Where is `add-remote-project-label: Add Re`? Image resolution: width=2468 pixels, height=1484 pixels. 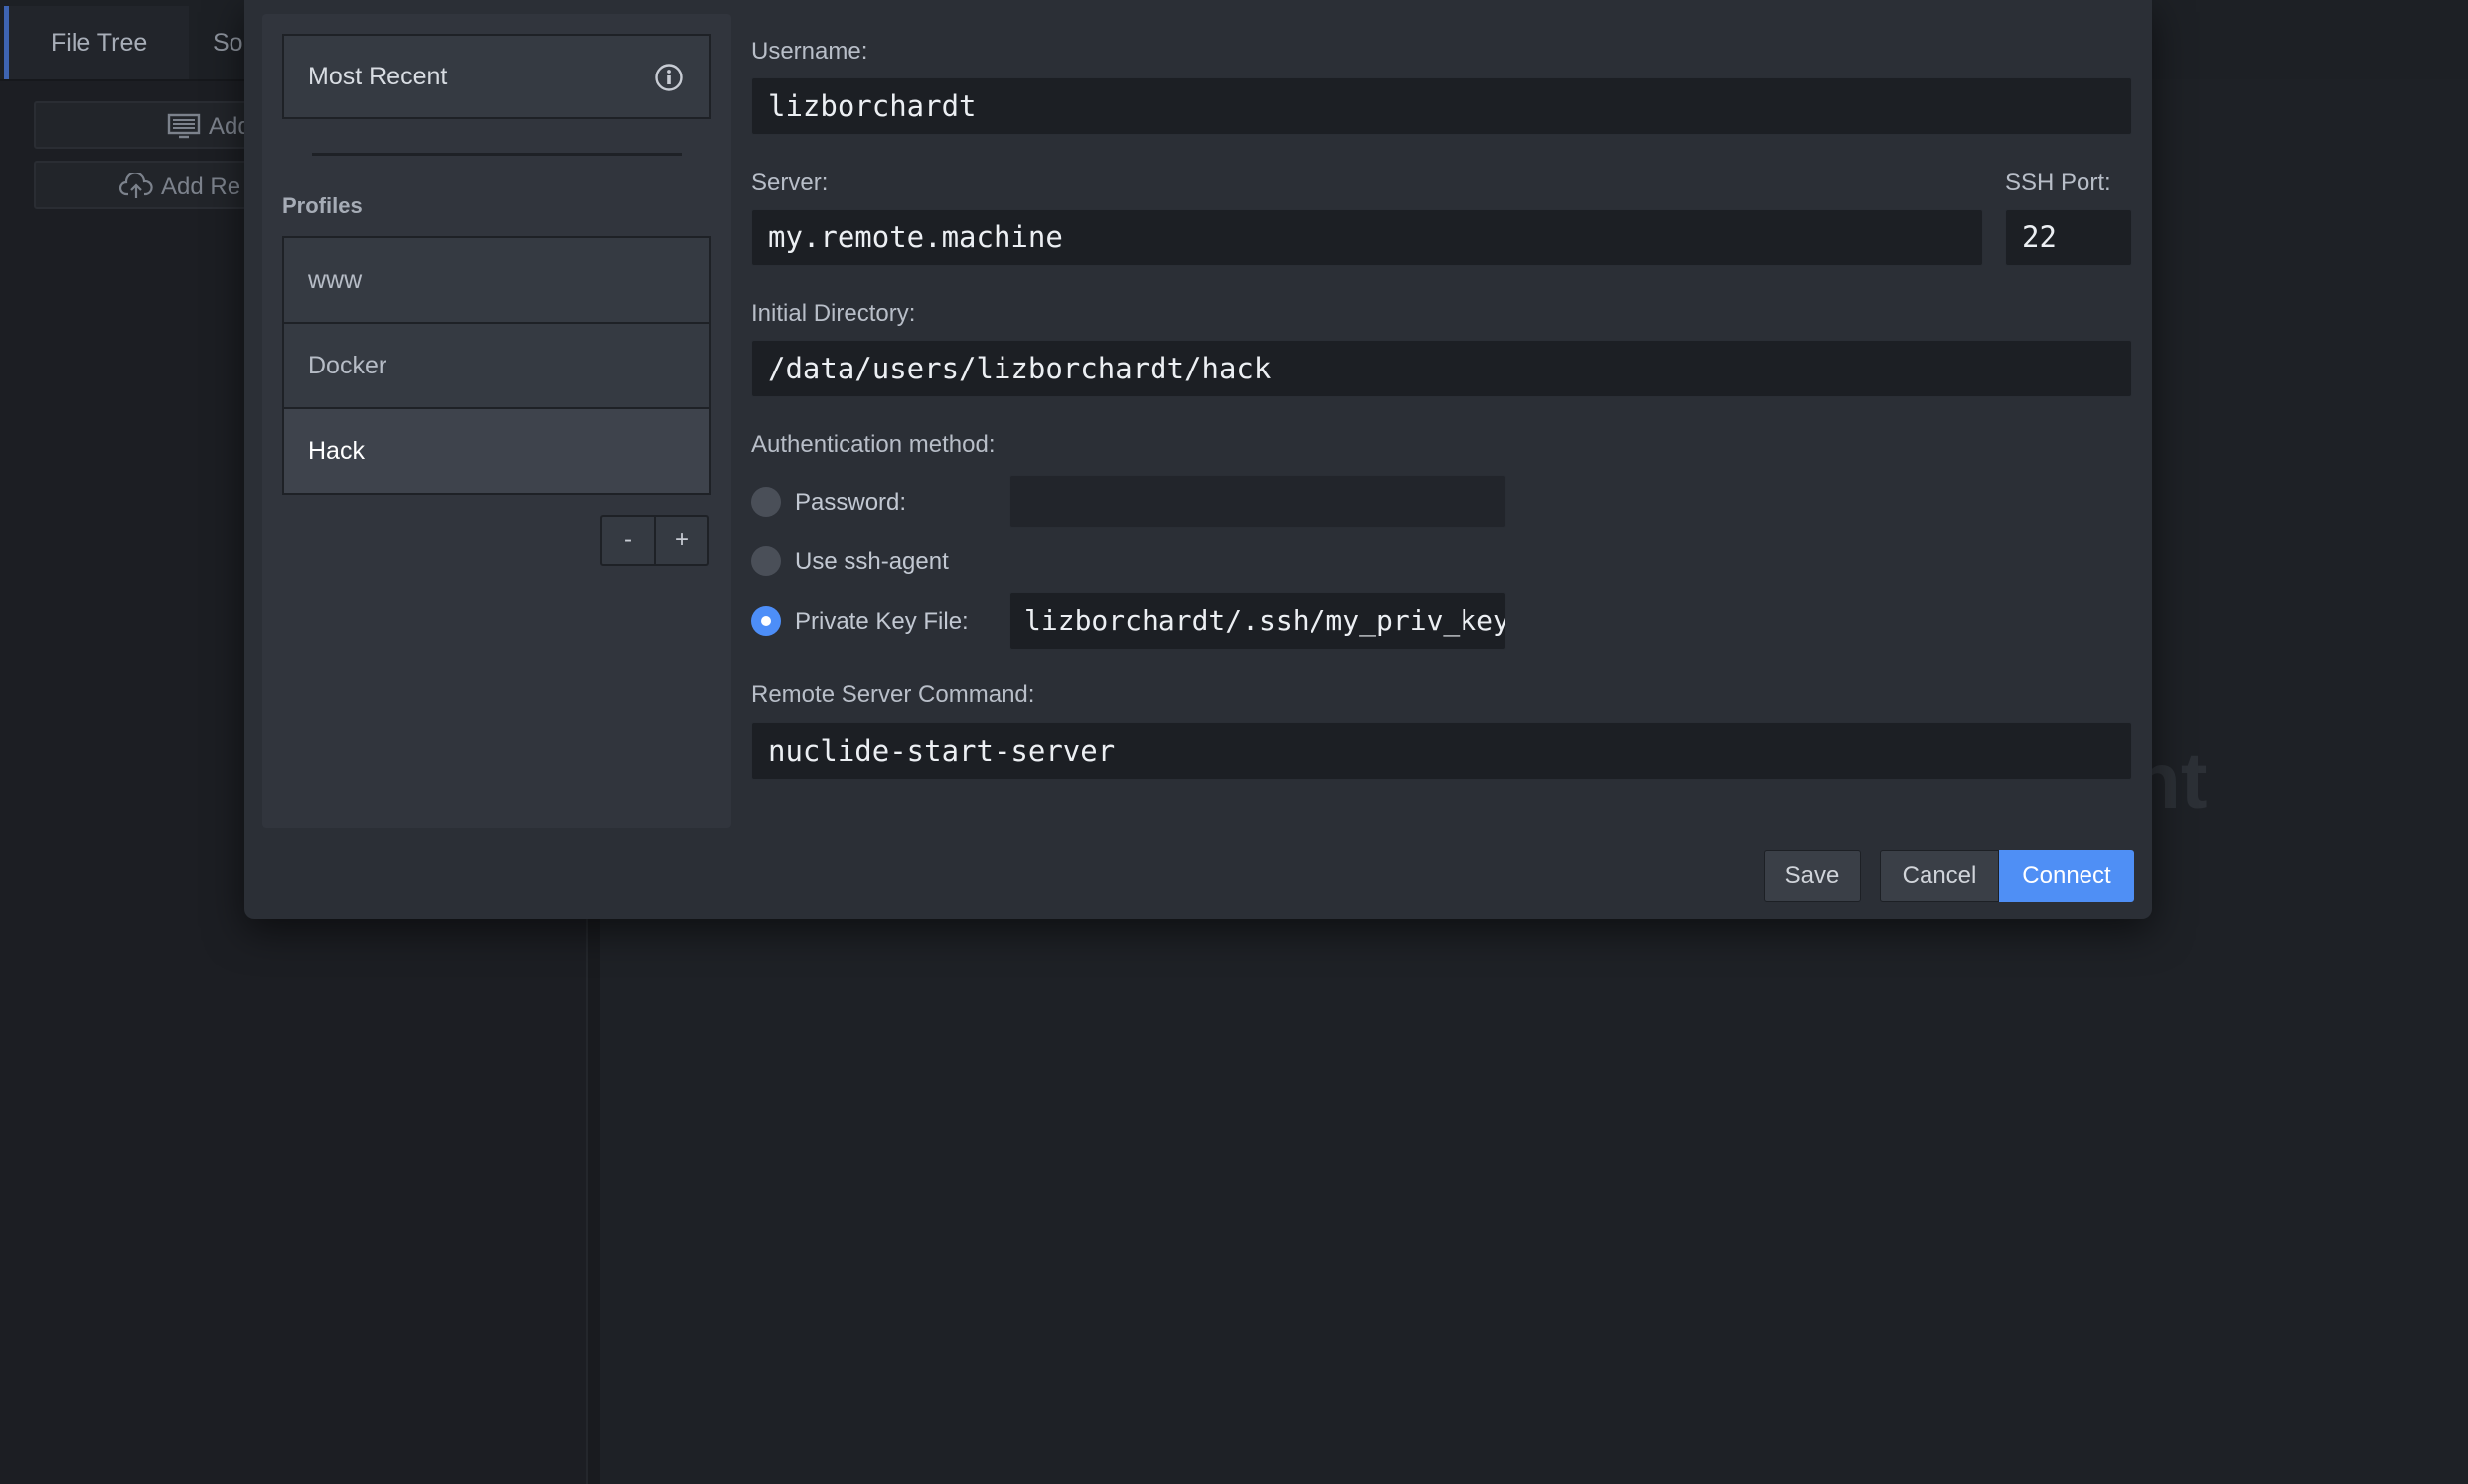
add-remote-project-label: Add Re is located at coordinates (201, 186).